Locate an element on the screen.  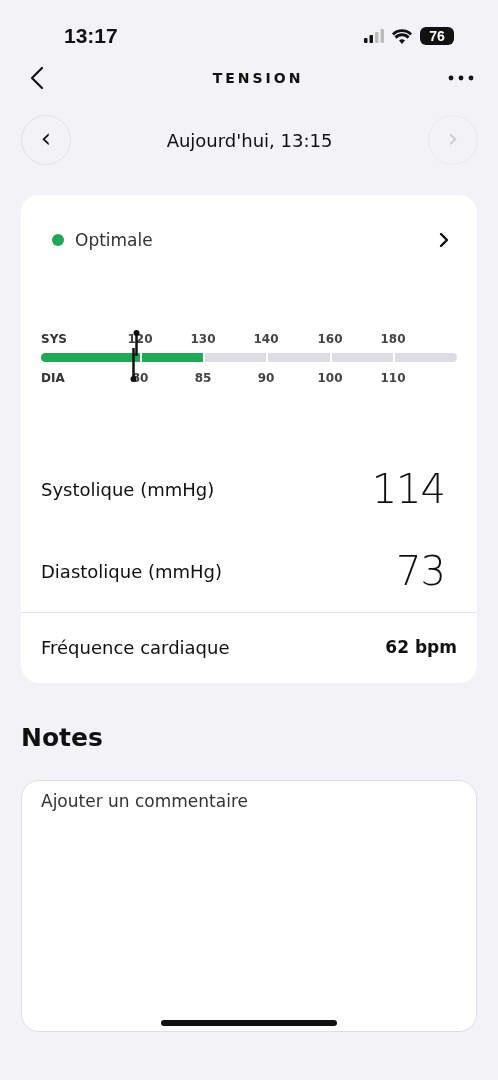
tick-label: 140 is located at coordinates (266, 339).